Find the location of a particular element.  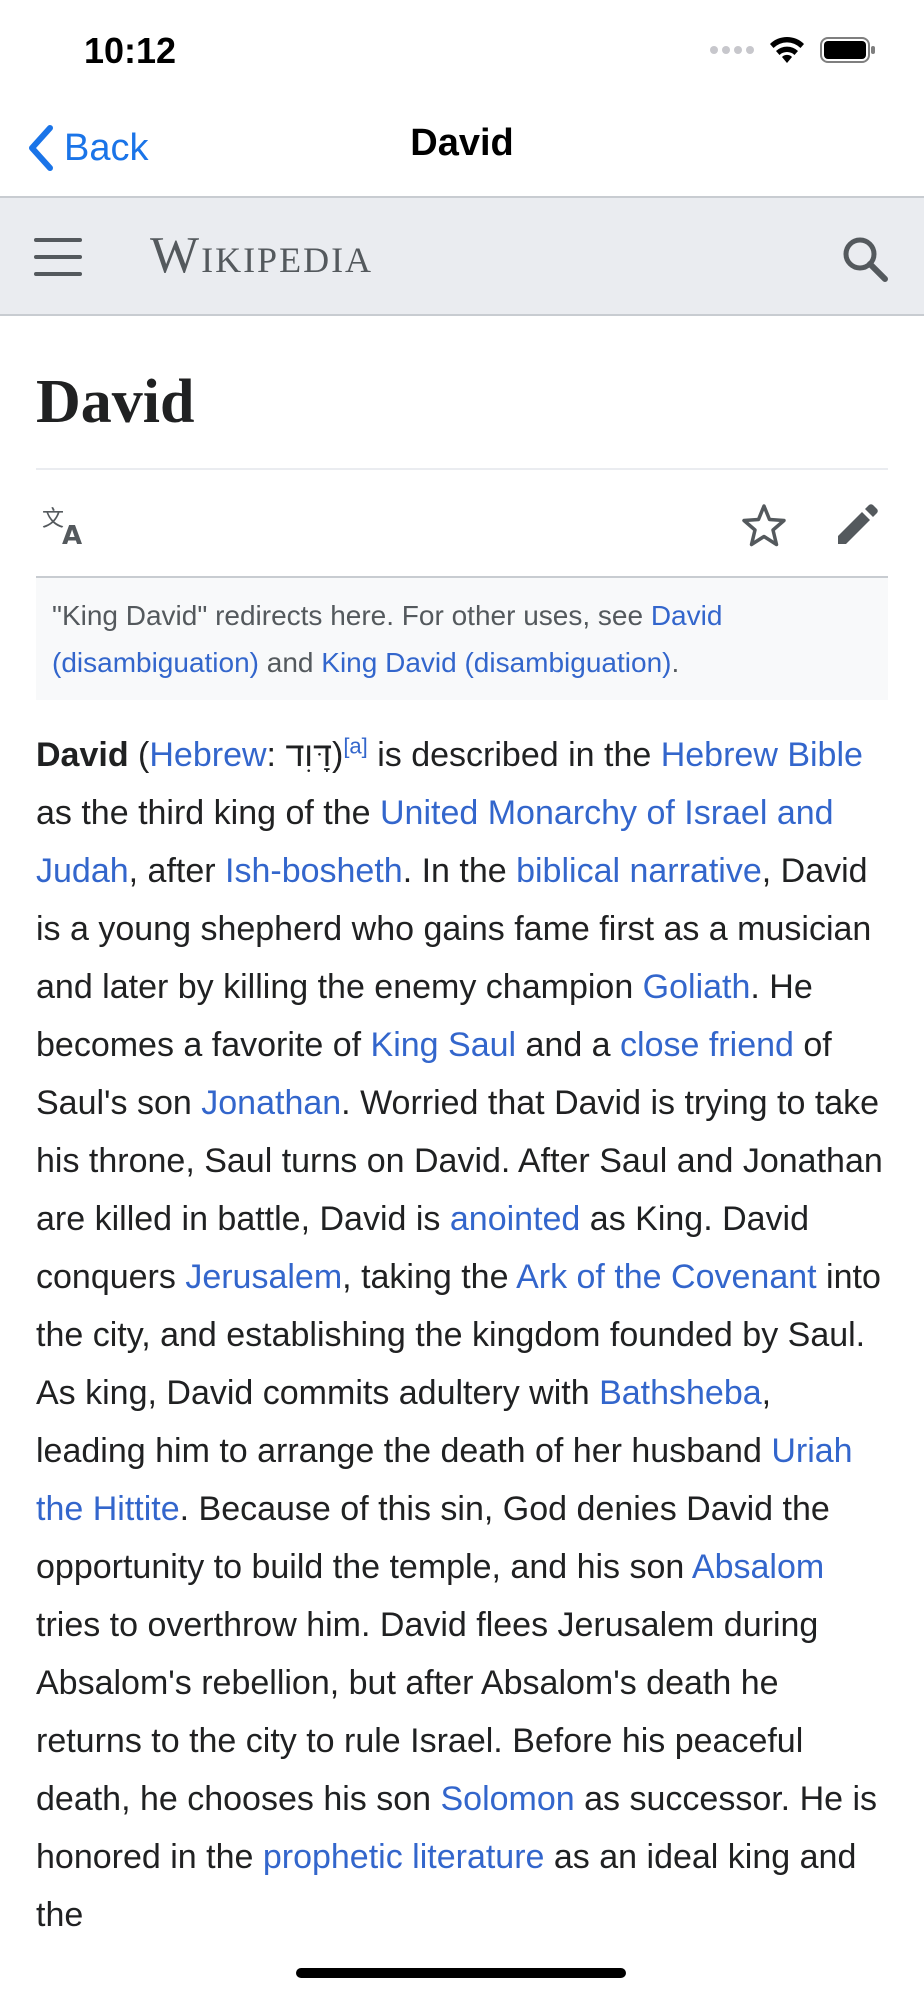

paragraph-text: and a is located at coordinates (568, 1045).